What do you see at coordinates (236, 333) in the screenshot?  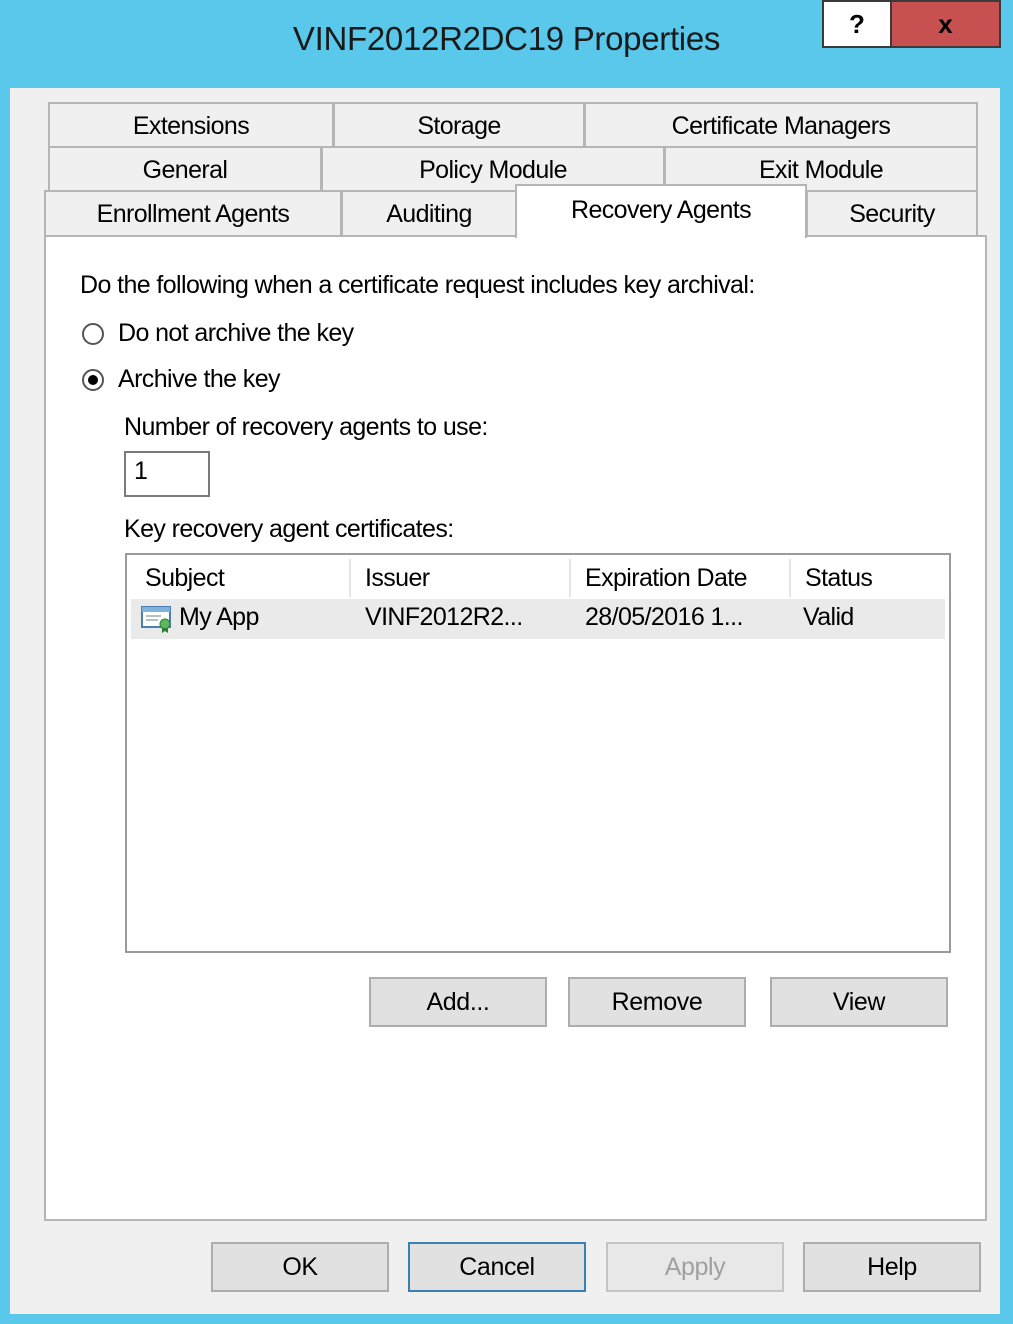 I see `label-do-not-archive: Do not archive the key` at bounding box center [236, 333].